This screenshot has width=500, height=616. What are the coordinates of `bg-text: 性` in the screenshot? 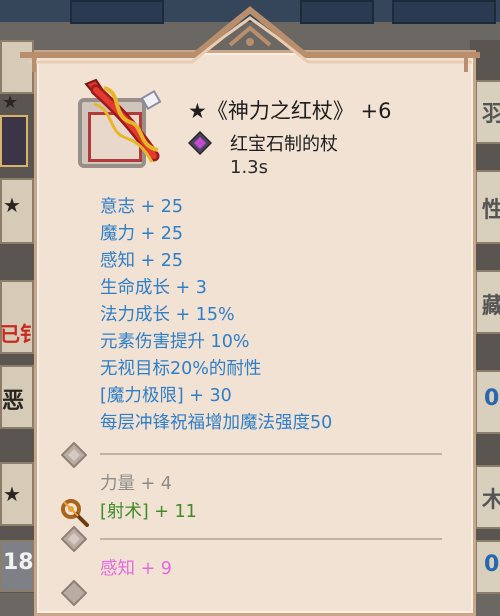 It's located at (491, 210).